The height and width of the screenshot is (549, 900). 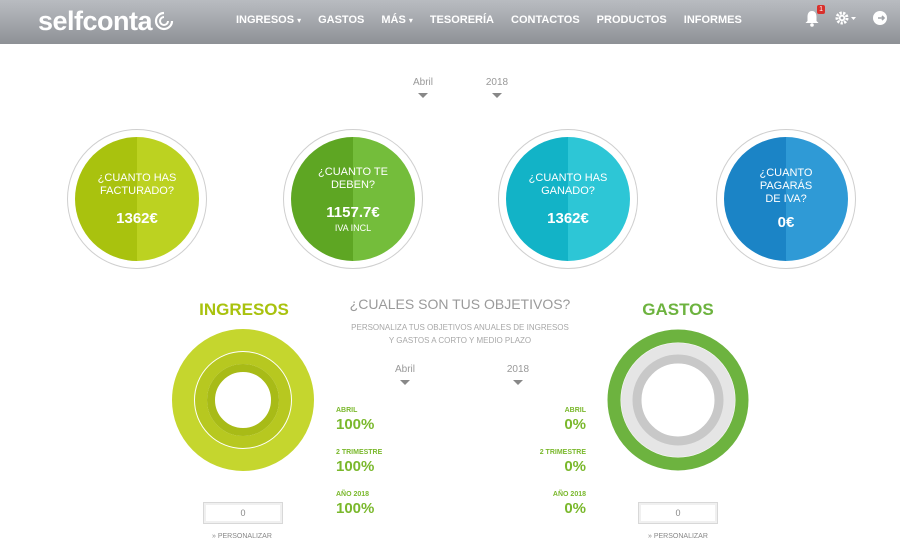 I want to click on logout-icon, so click(x=880, y=18).